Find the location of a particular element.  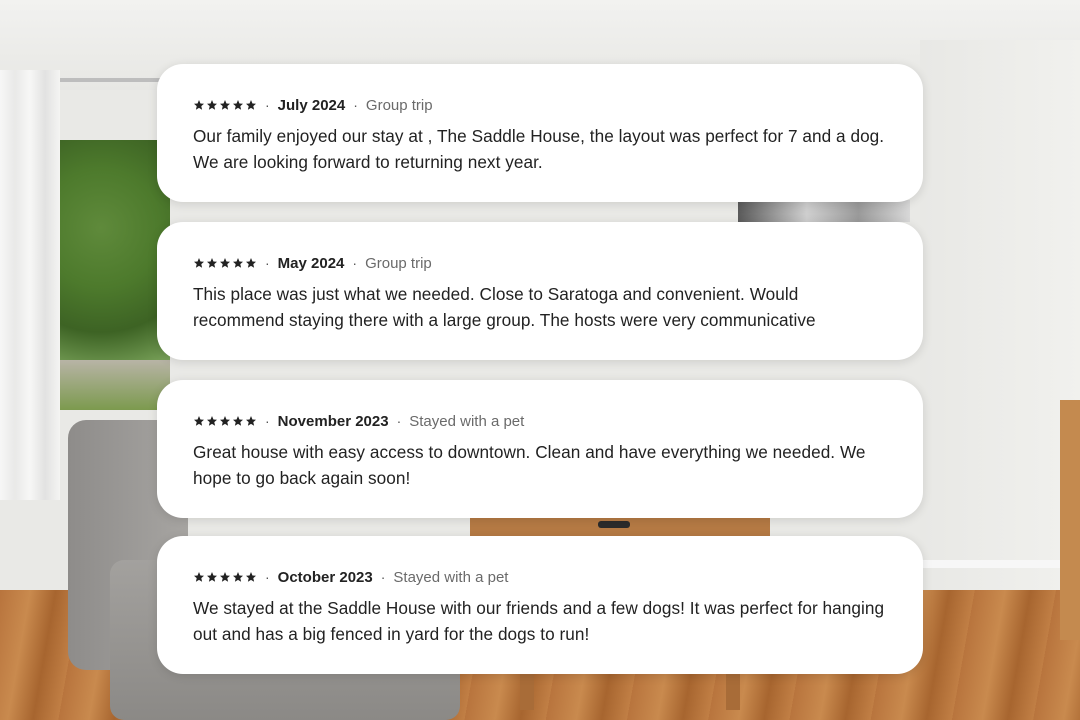

yard is located at coordinates (112, 385).